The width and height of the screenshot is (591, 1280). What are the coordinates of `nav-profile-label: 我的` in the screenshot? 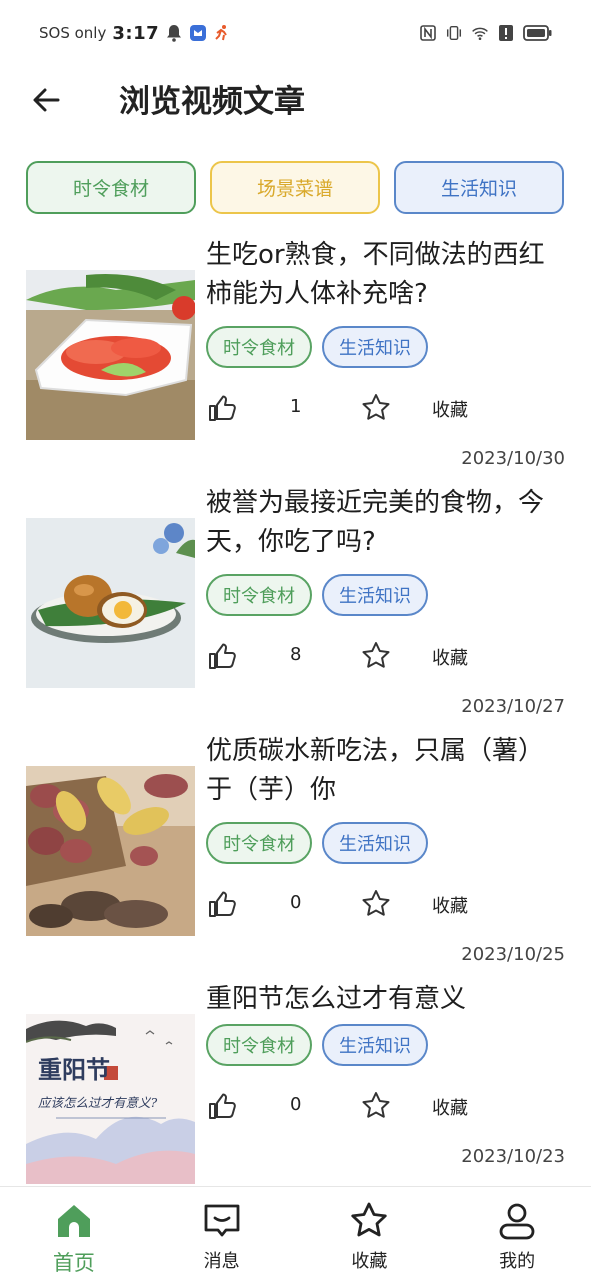 It's located at (517, 1261).